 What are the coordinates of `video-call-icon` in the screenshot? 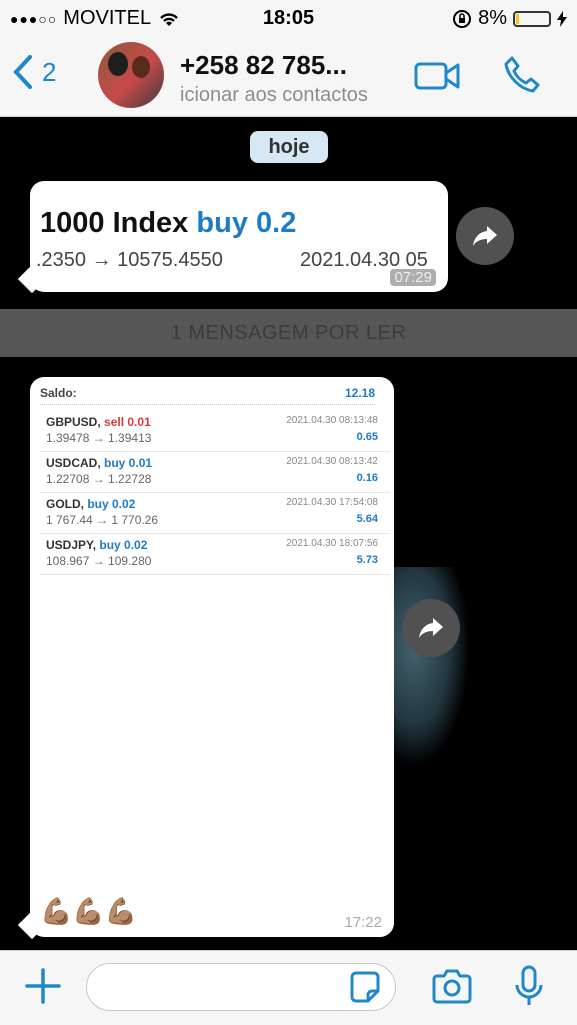 It's located at (438, 76).